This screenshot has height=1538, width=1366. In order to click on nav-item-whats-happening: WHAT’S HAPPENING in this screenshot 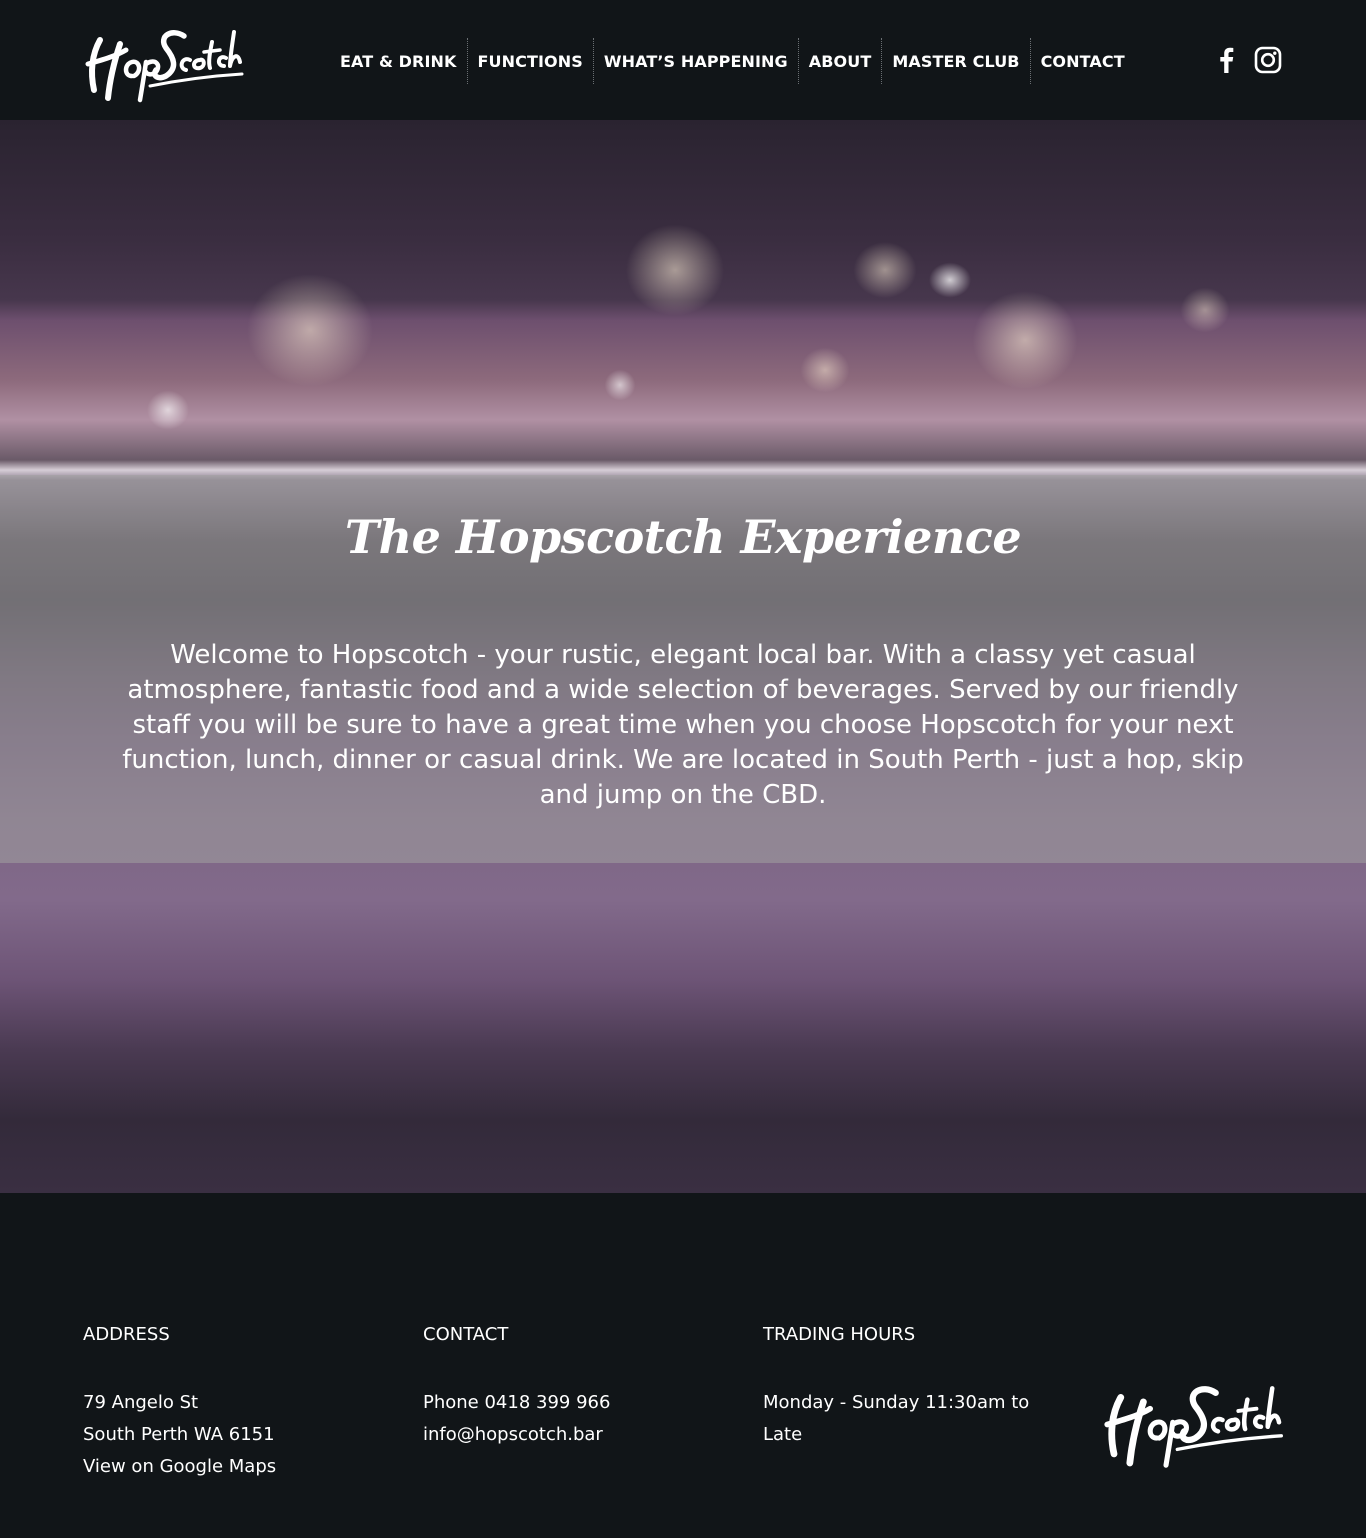, I will do `click(695, 61)`.